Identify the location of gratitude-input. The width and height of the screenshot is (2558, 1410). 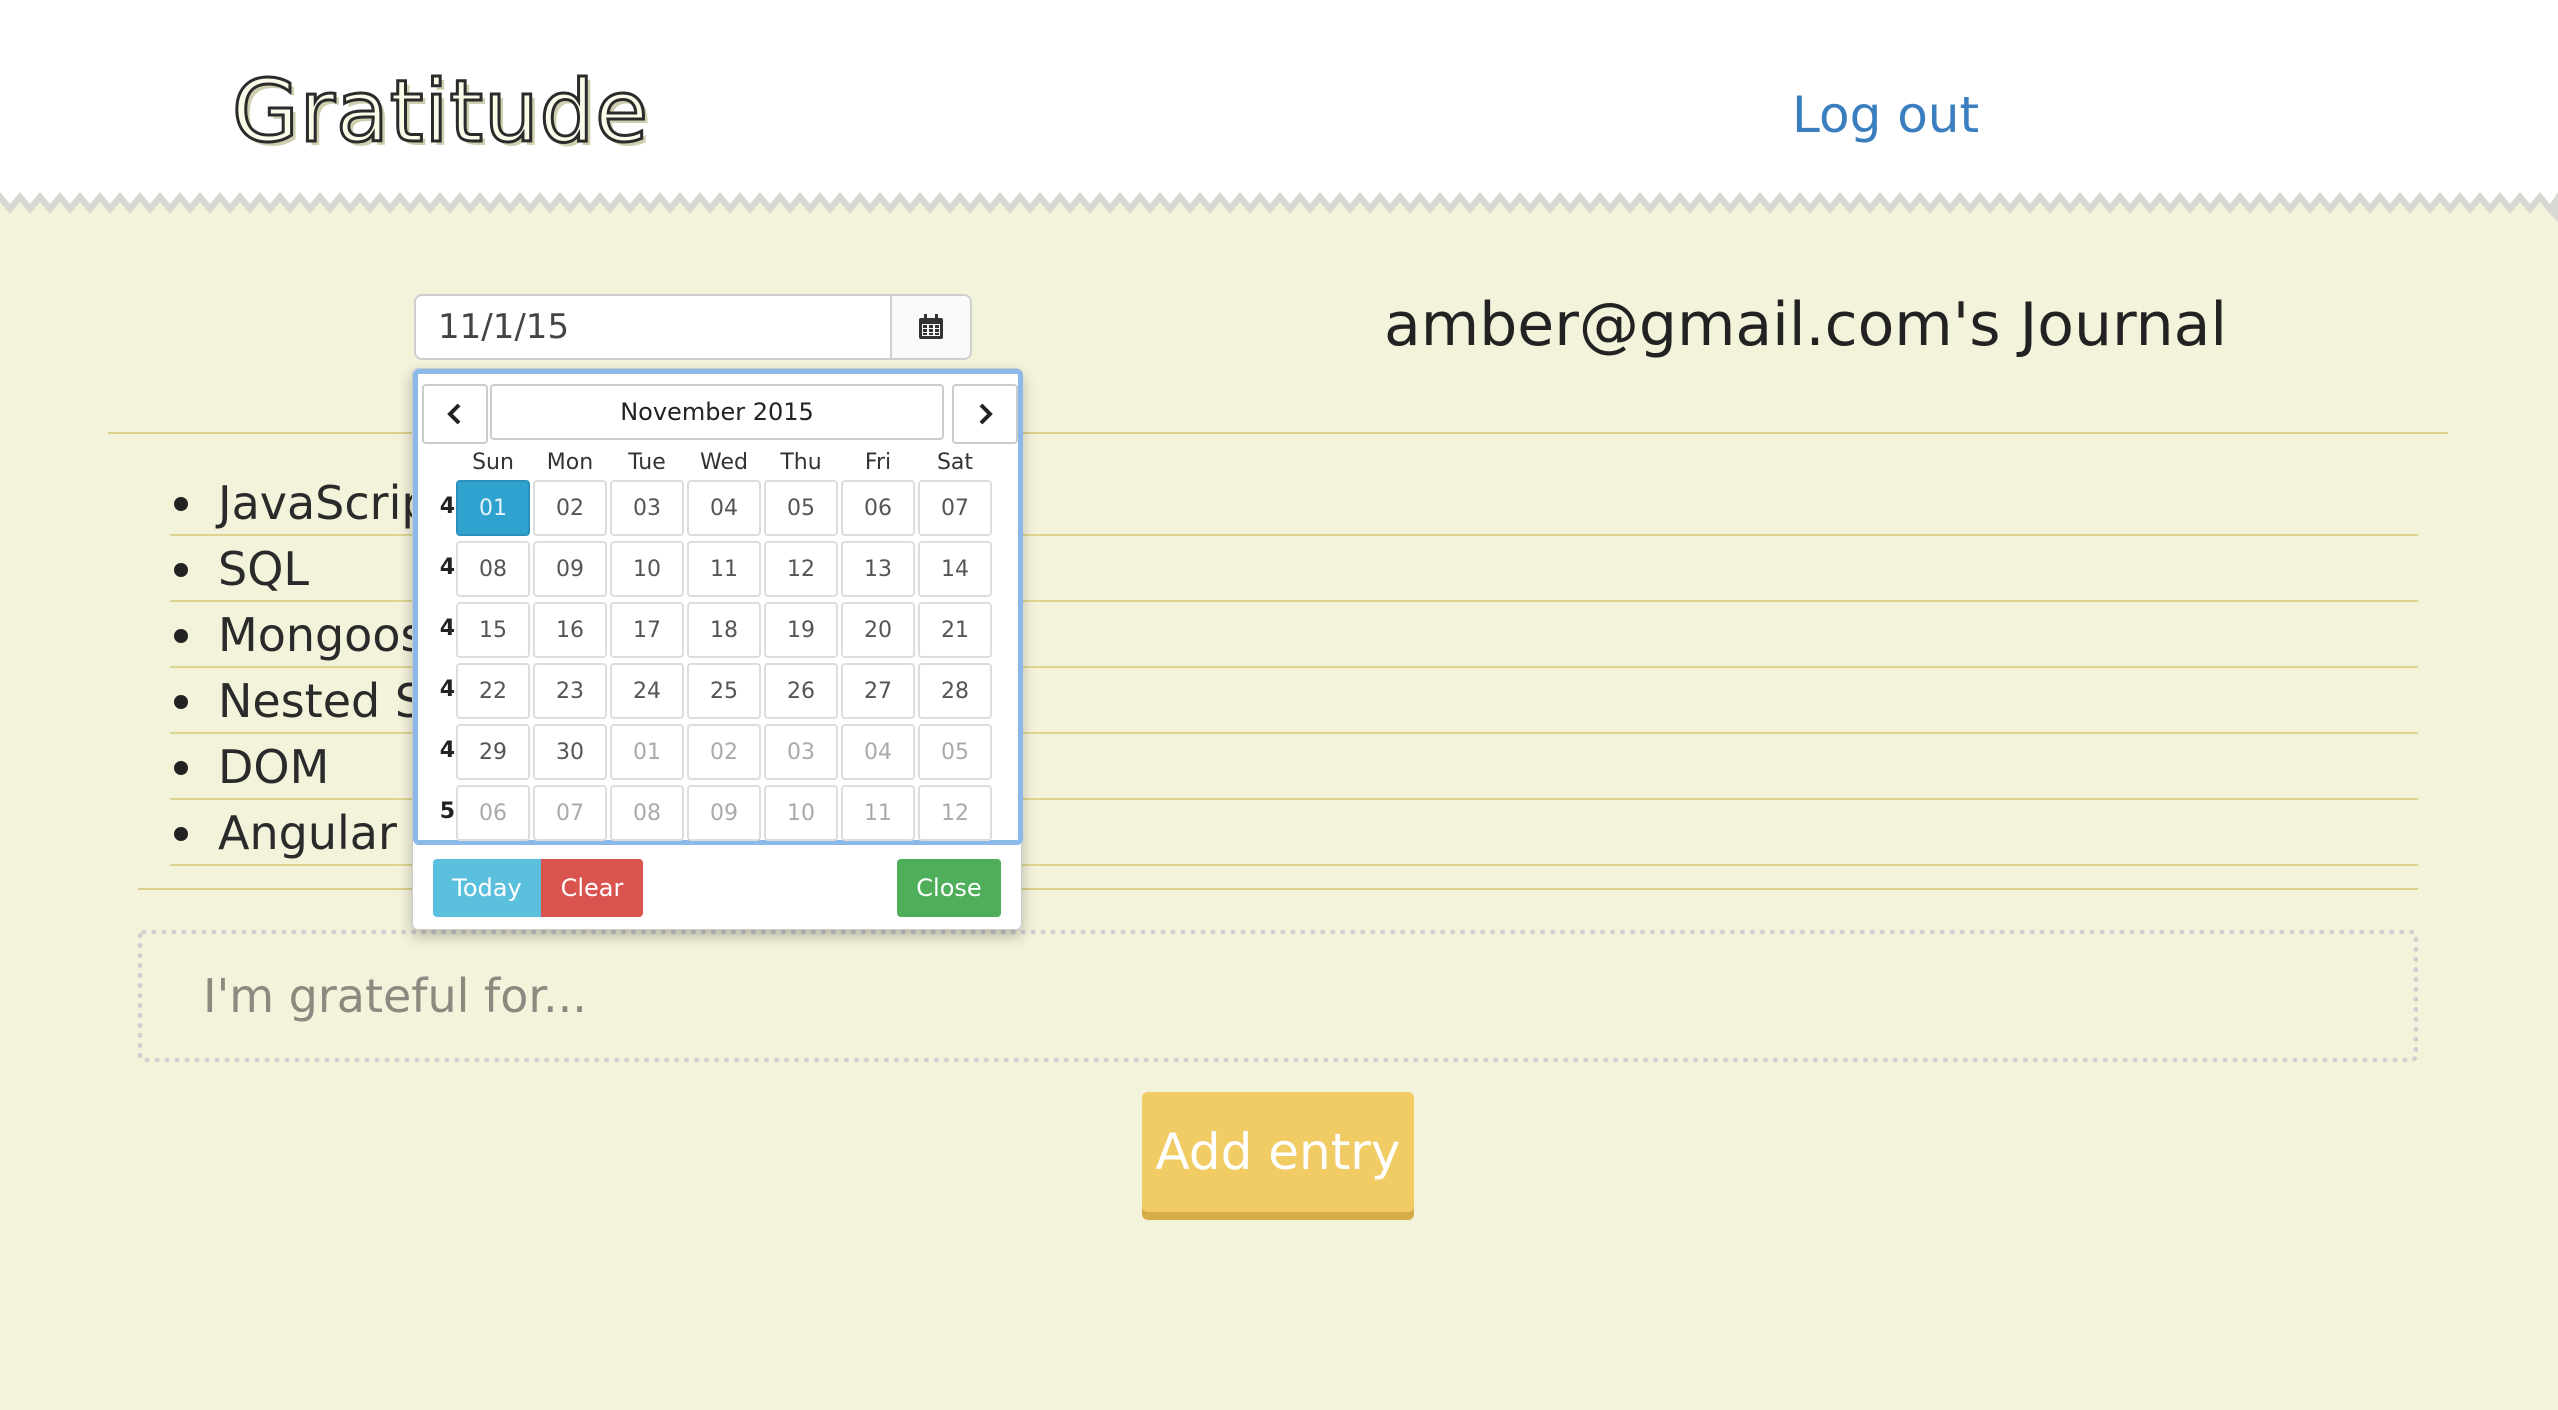
(1278, 996).